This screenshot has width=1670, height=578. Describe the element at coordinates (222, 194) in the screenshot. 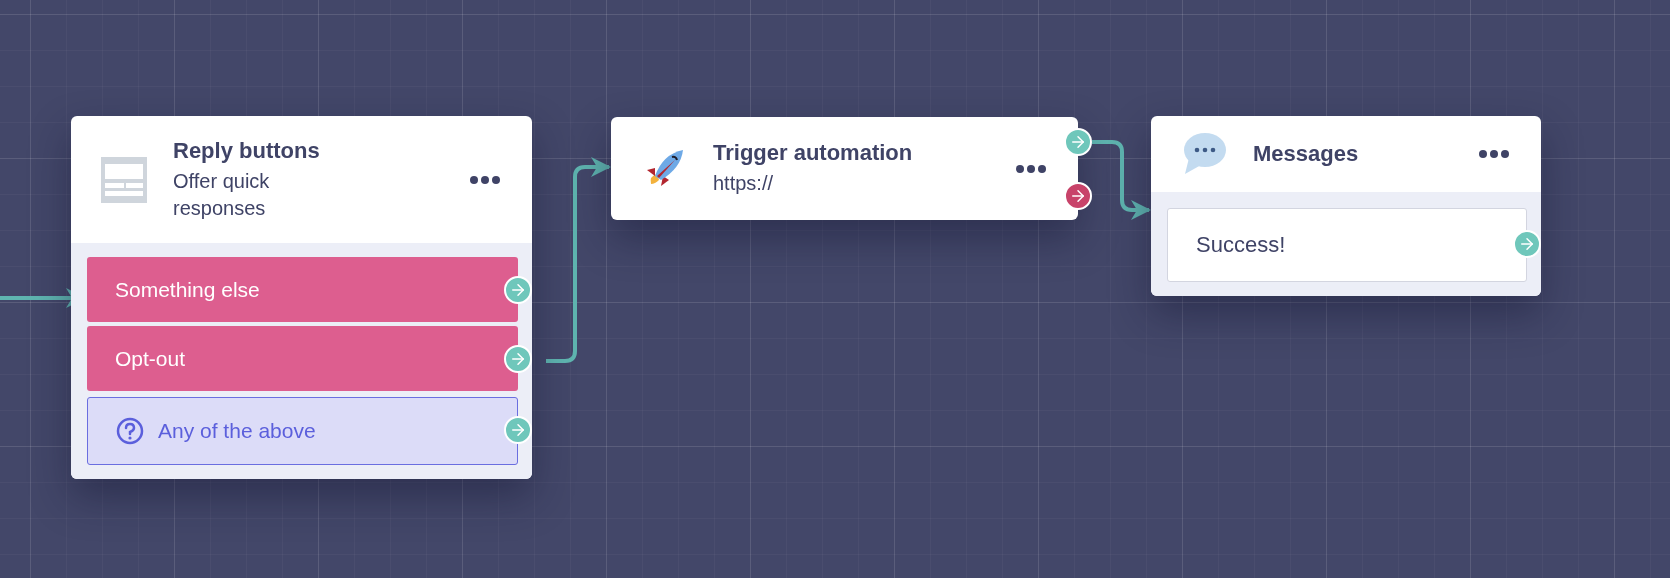

I see `node-subtitle: Offer quick responses` at that location.